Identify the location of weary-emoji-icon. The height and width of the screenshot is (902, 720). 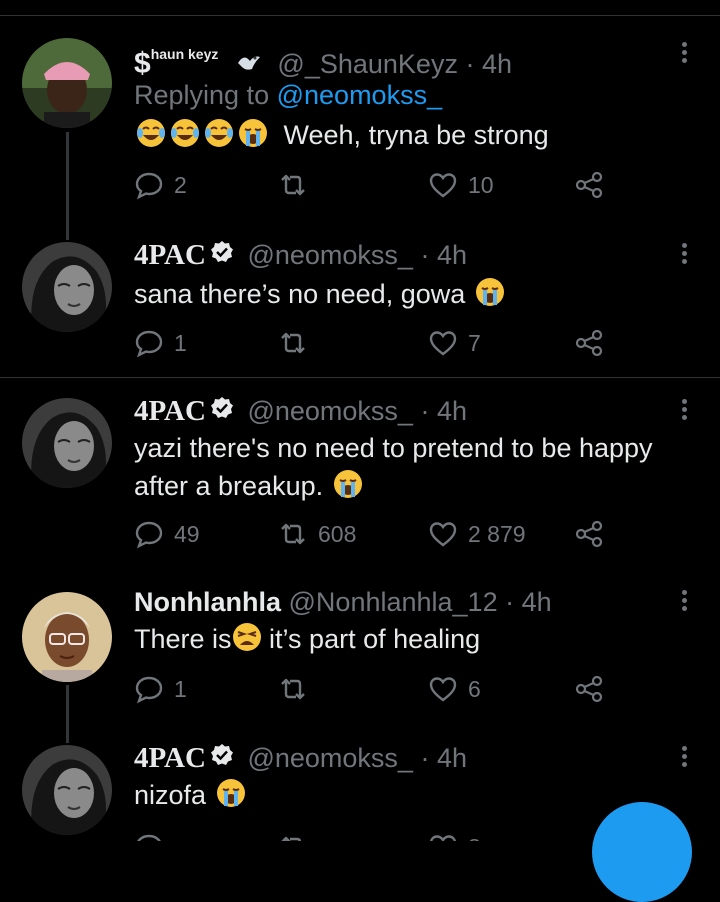
(247, 637).